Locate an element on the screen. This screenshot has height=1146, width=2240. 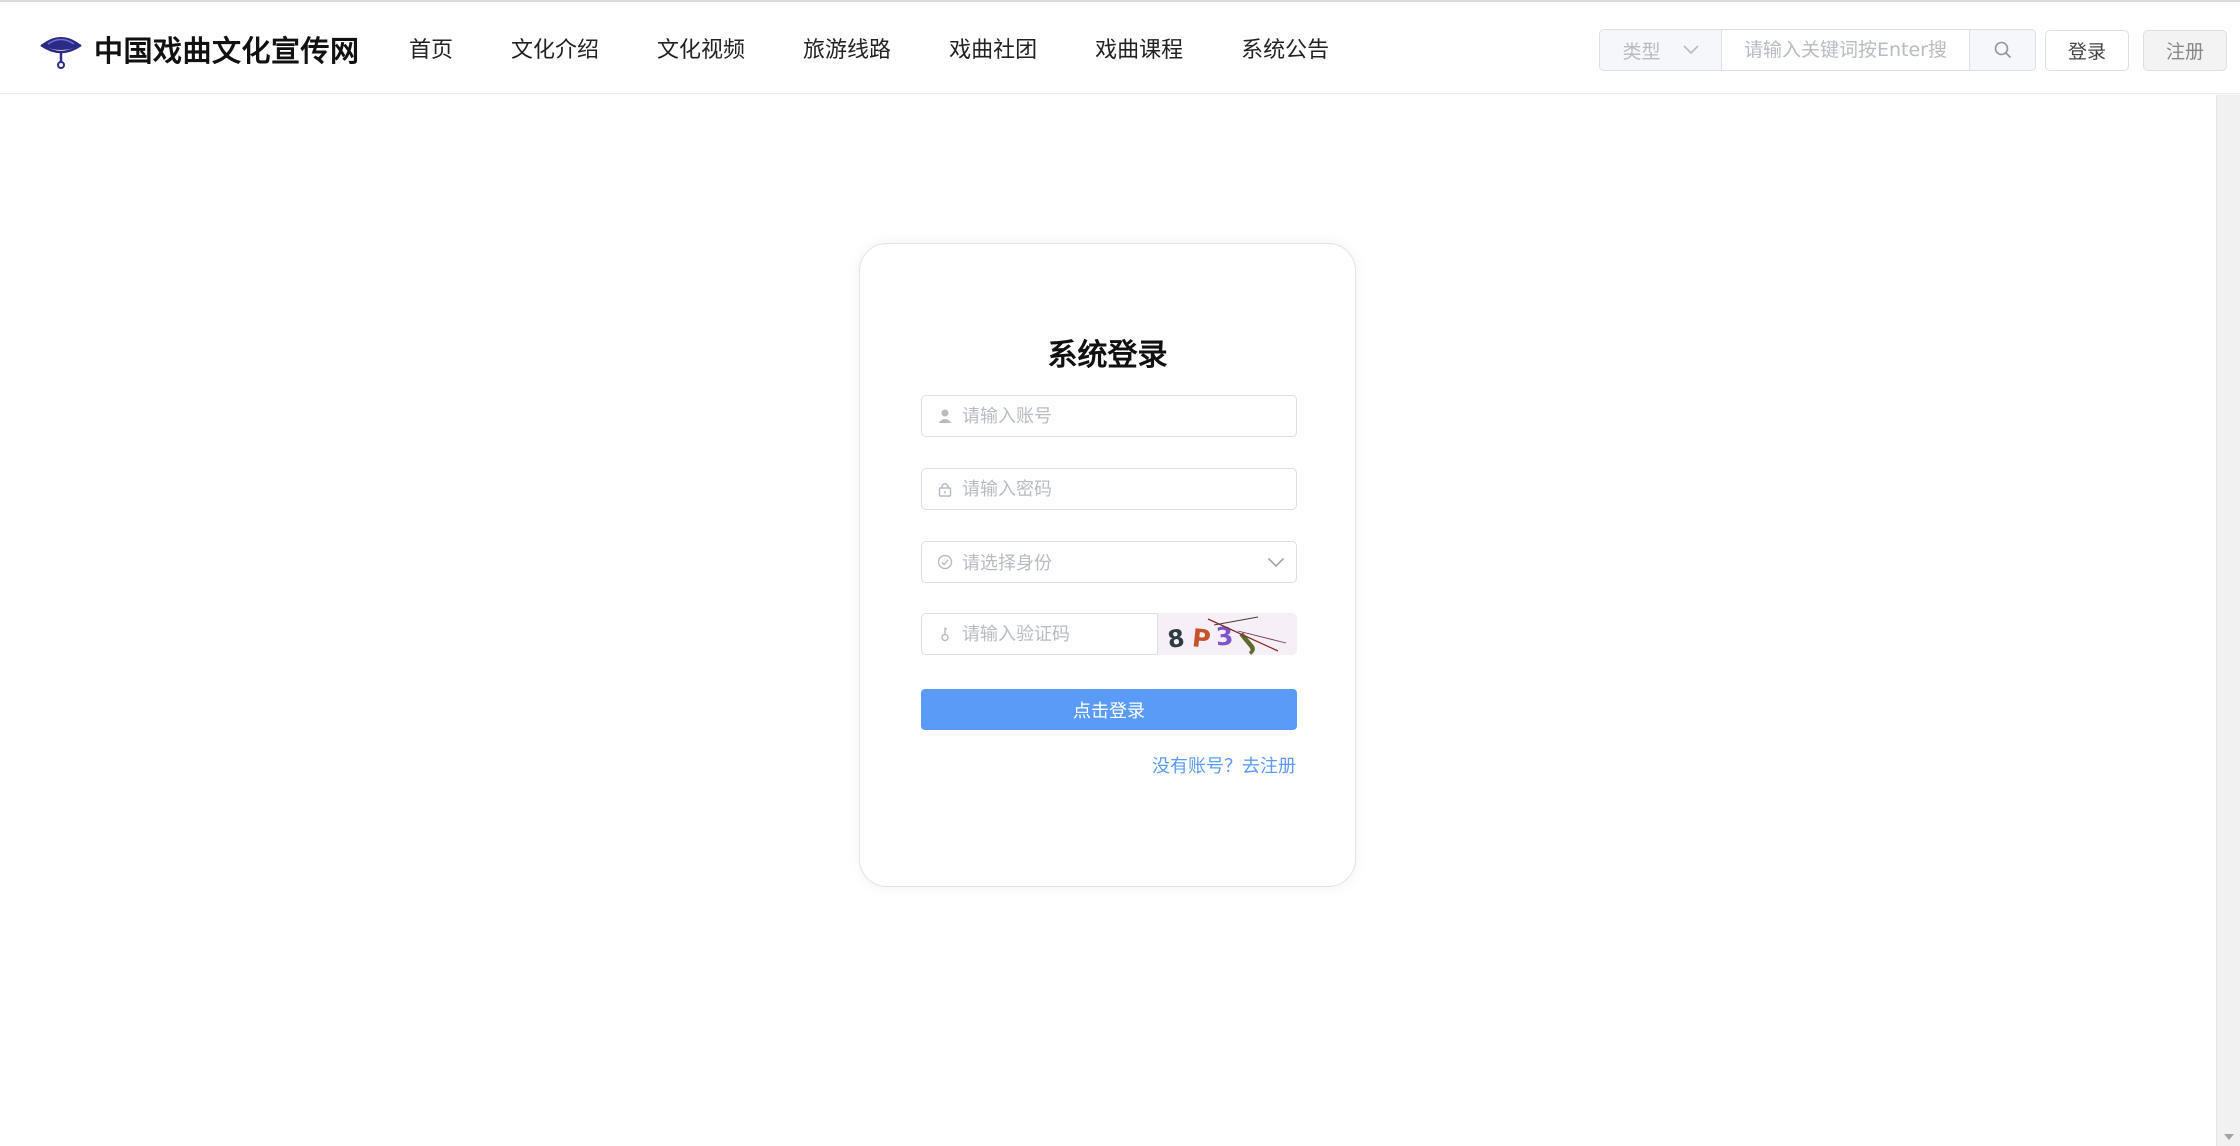
captcha-field is located at coordinates (1039, 634).